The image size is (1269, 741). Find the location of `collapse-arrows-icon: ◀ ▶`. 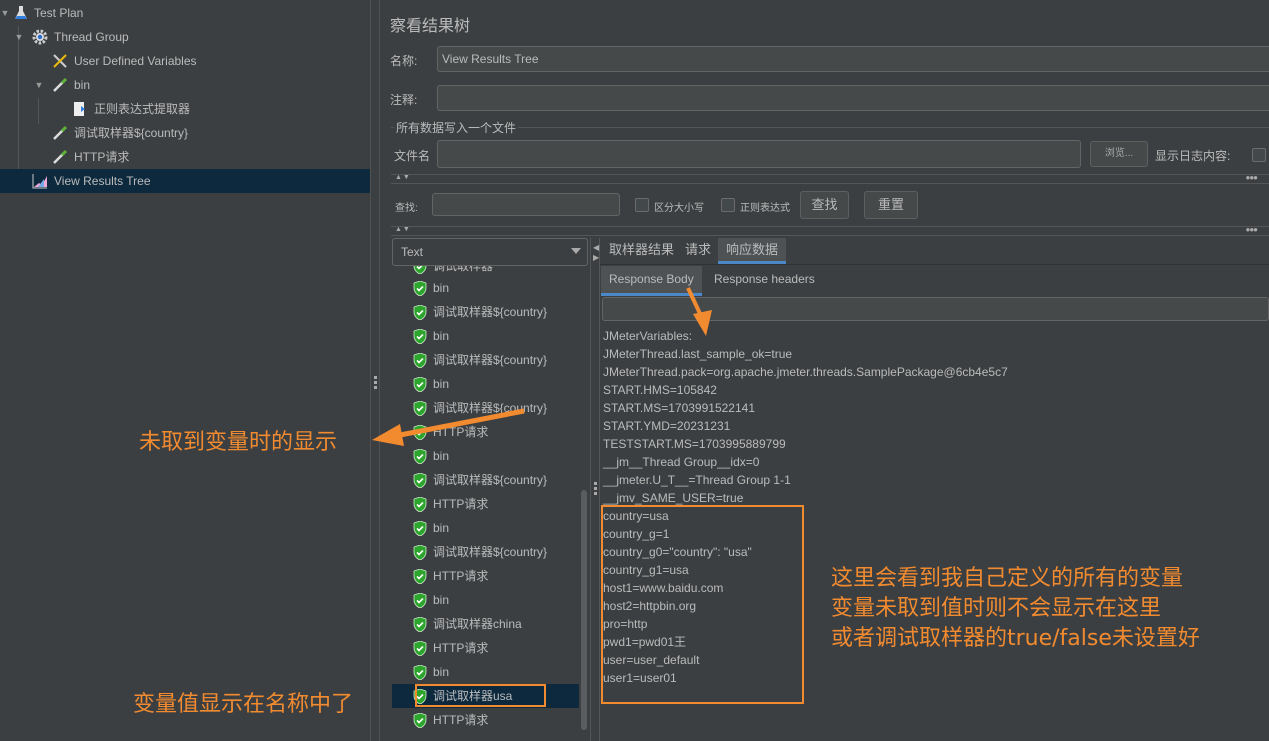

collapse-arrows-icon: ◀ ▶ is located at coordinates (596, 253).